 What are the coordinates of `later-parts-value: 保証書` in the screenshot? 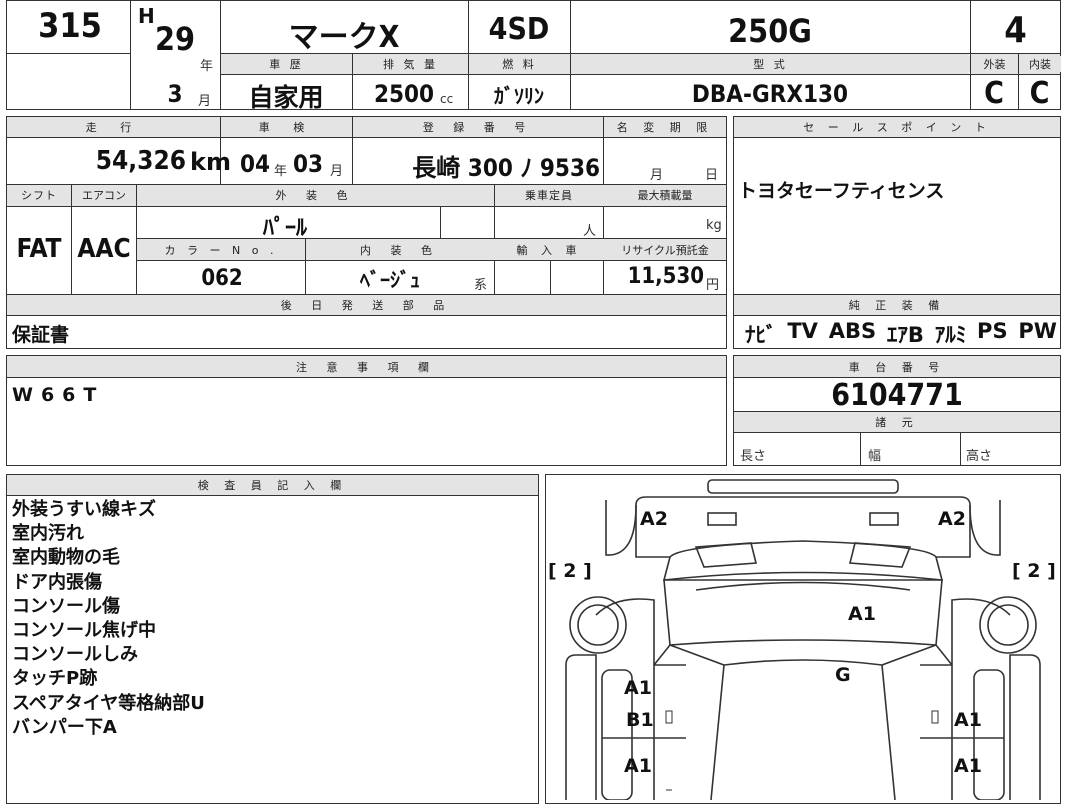 It's located at (41, 335).